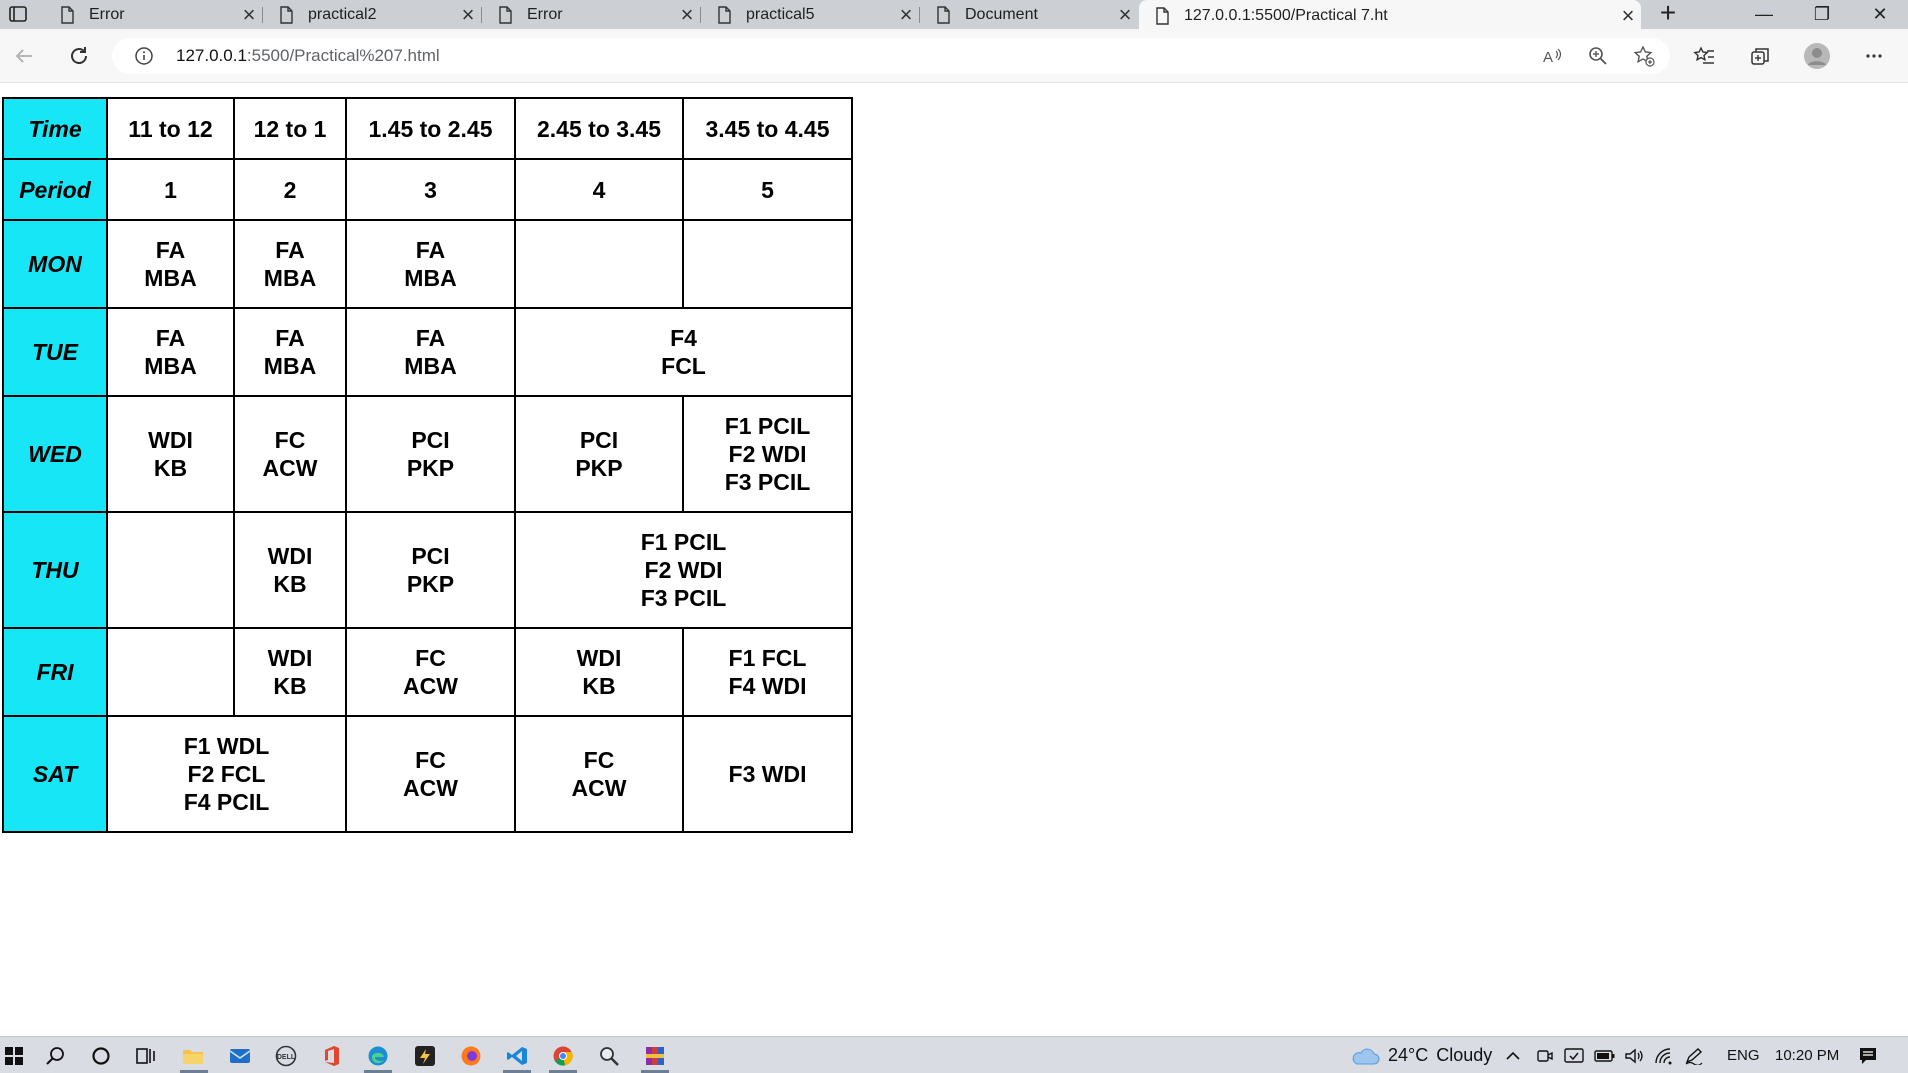  I want to click on class-cell: FC ACW, so click(430, 672).